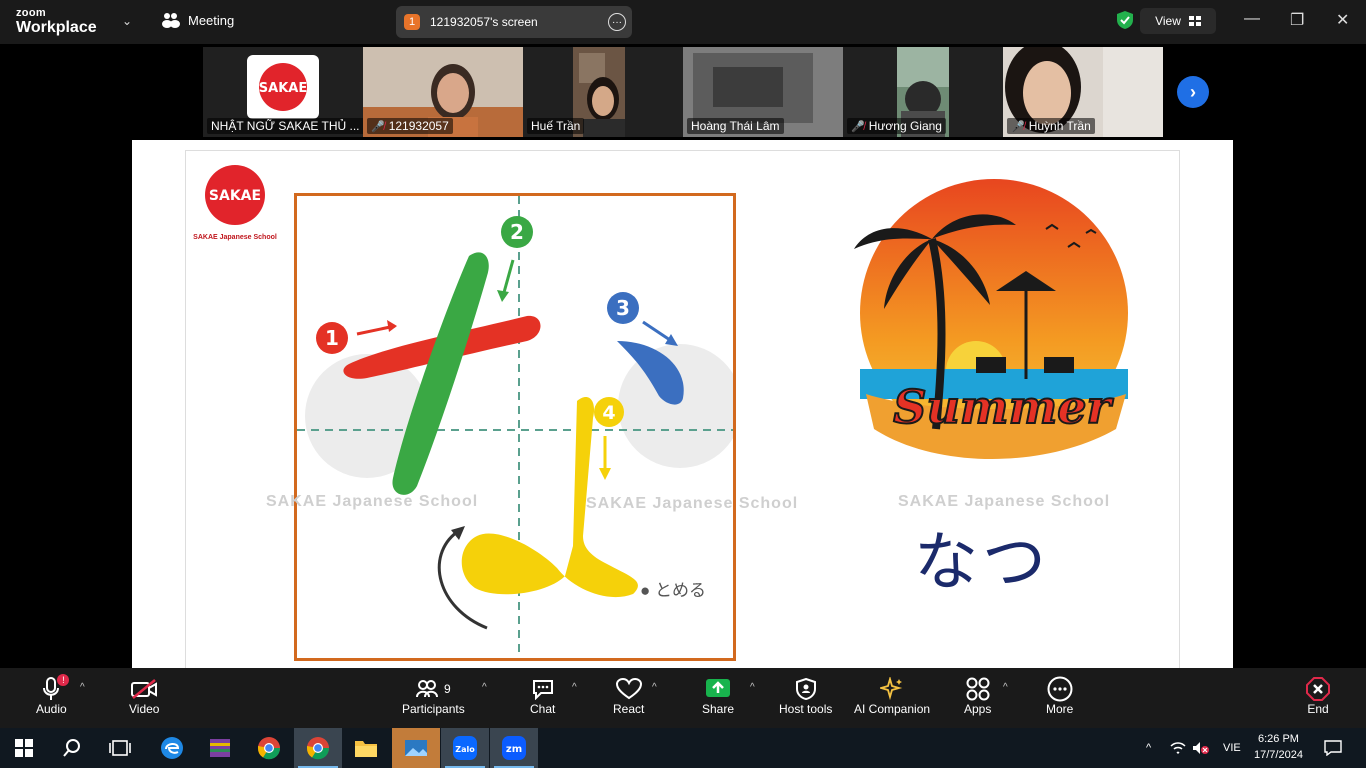 The image size is (1366, 768). What do you see at coordinates (447, 689) in the screenshot?
I see `participants-count: 9` at bounding box center [447, 689].